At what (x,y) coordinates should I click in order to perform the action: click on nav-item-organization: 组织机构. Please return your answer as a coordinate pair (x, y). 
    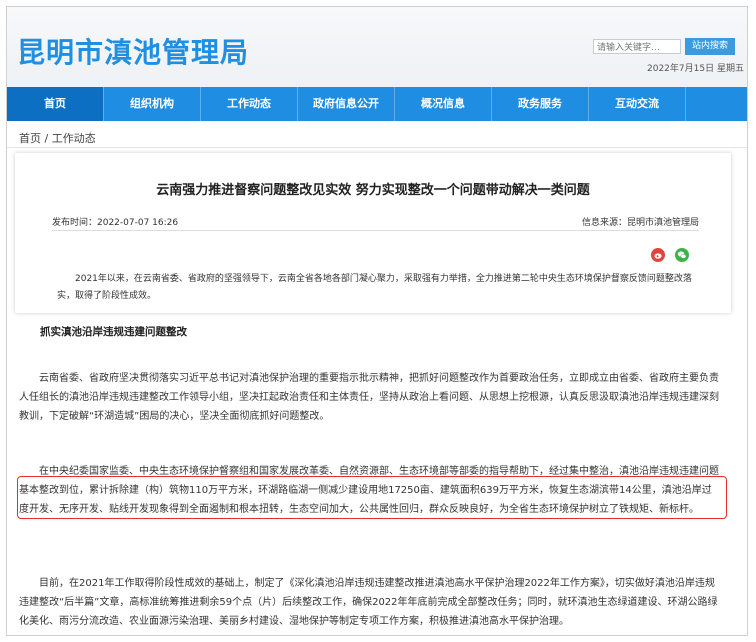
    Looking at the image, I should click on (152, 104).